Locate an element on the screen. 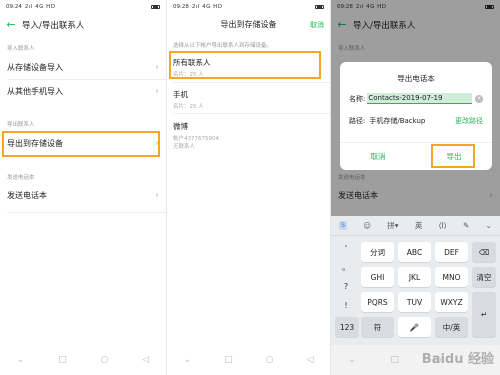 The width and height of the screenshot is (500, 375). key-exclamation: ! is located at coordinates (346, 305).